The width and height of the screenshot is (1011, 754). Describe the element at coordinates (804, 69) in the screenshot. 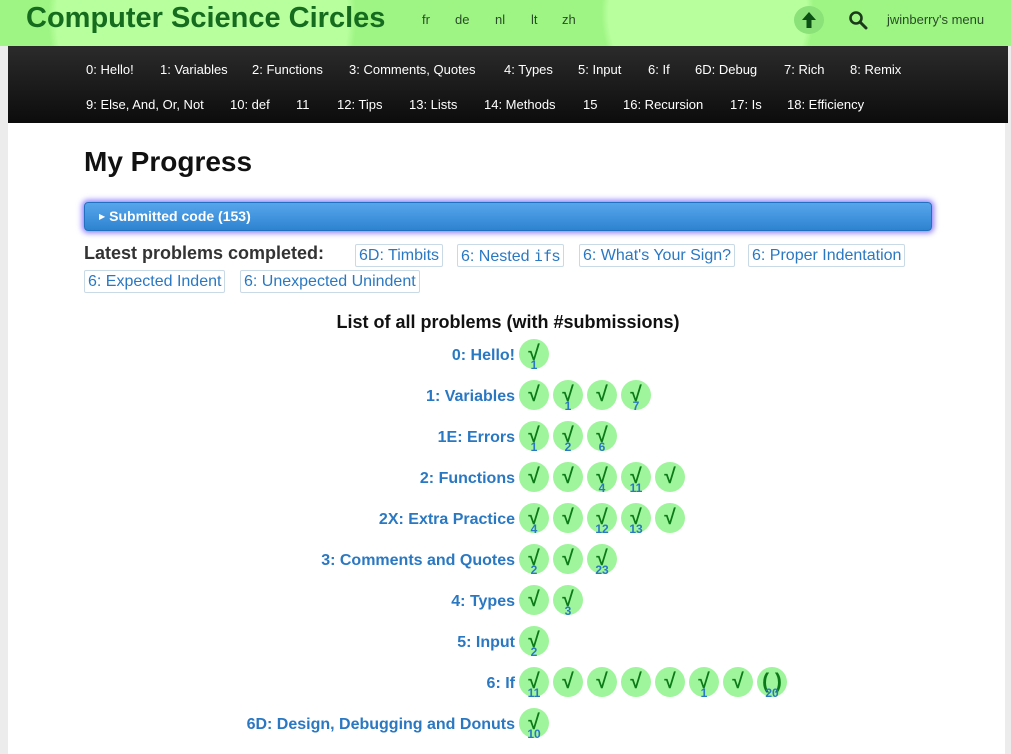

I see `nav-link-lesson-7: 7: Rich` at that location.